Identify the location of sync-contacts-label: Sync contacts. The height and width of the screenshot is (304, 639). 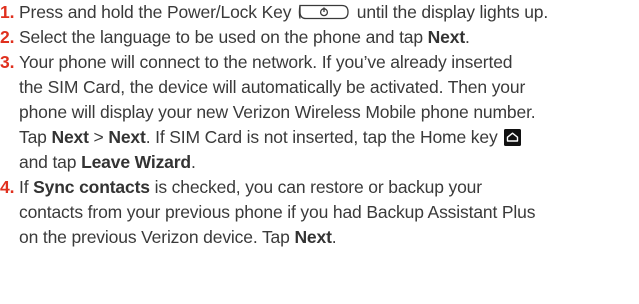
(91, 187).